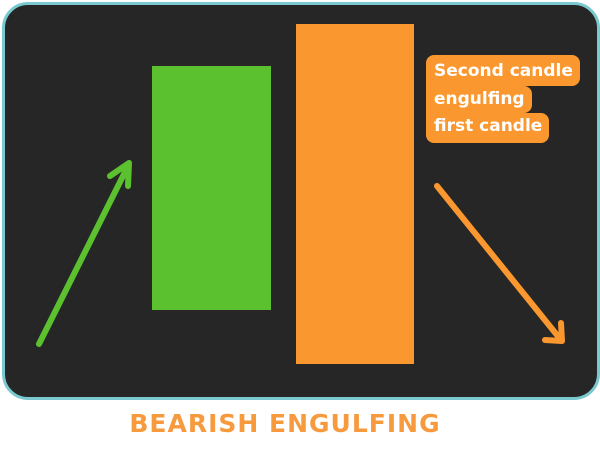 This screenshot has height=450, width=600. Describe the element at coordinates (479, 99) in the screenshot. I see `callout-line-2: engulfing` at that location.